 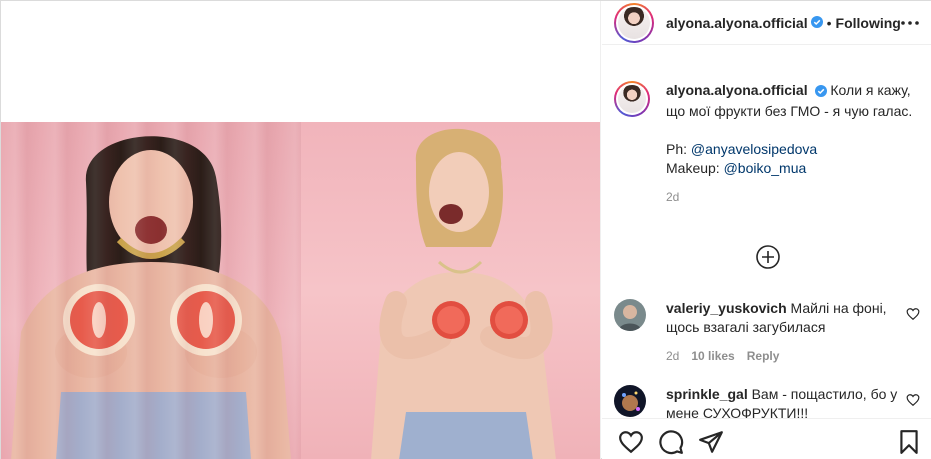 I want to click on share-icon, so click(x=711, y=442).